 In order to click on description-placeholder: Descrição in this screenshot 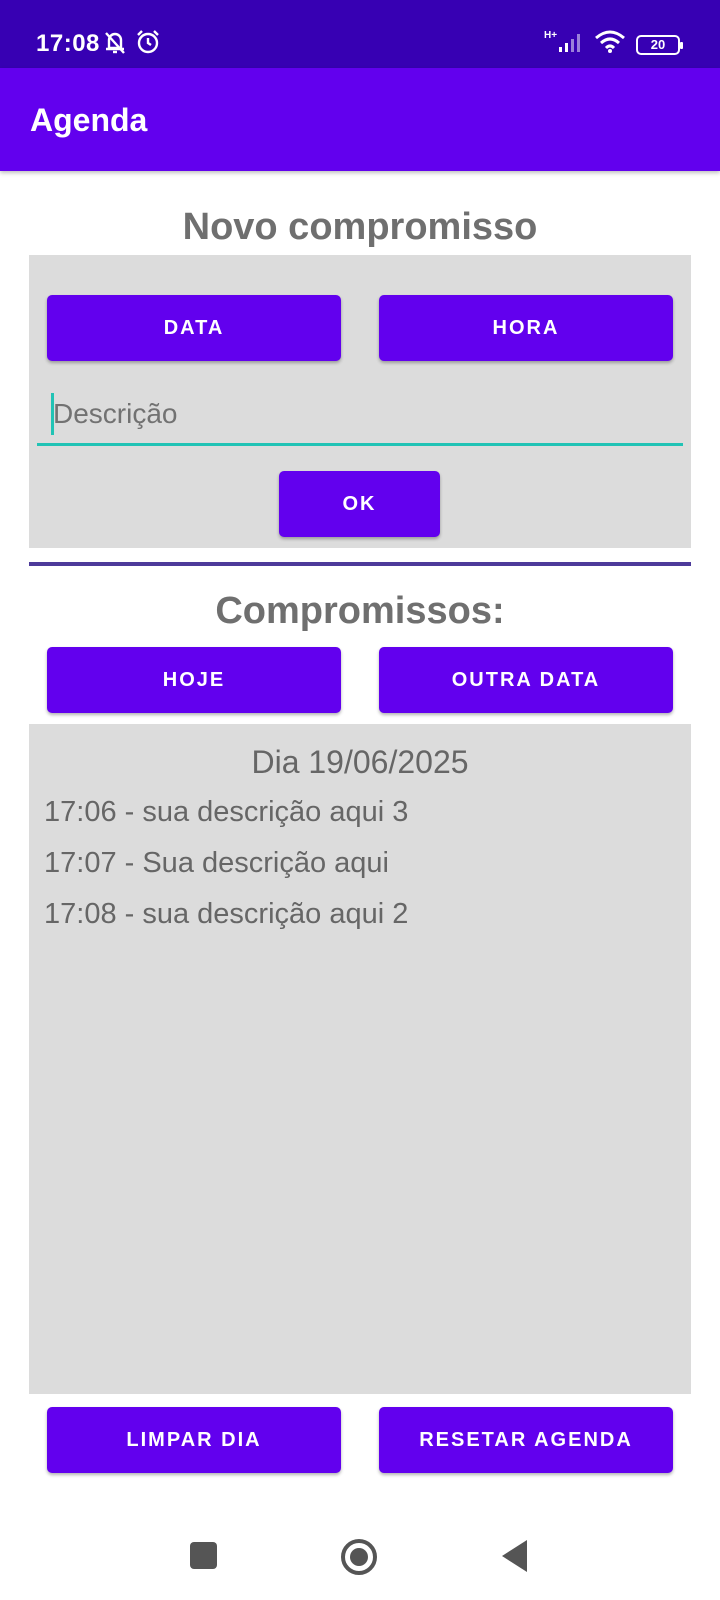, I will do `click(115, 413)`.